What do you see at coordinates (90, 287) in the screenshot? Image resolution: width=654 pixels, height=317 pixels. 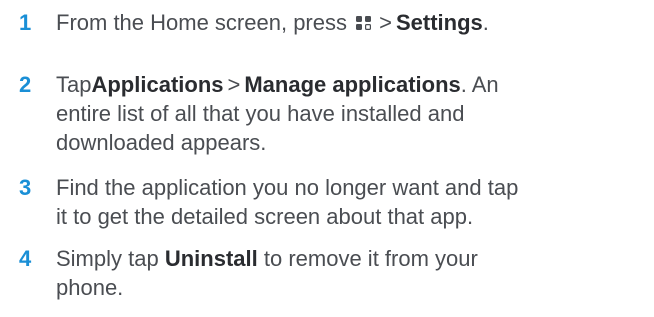 I see `step-line-2: phone.` at bounding box center [90, 287].